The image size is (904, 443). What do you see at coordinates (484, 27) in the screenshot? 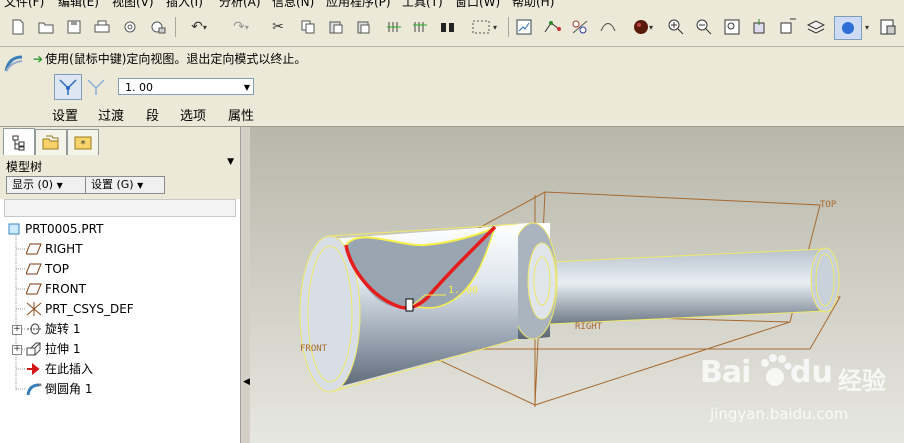
I see `select-box-icon: ▾` at bounding box center [484, 27].